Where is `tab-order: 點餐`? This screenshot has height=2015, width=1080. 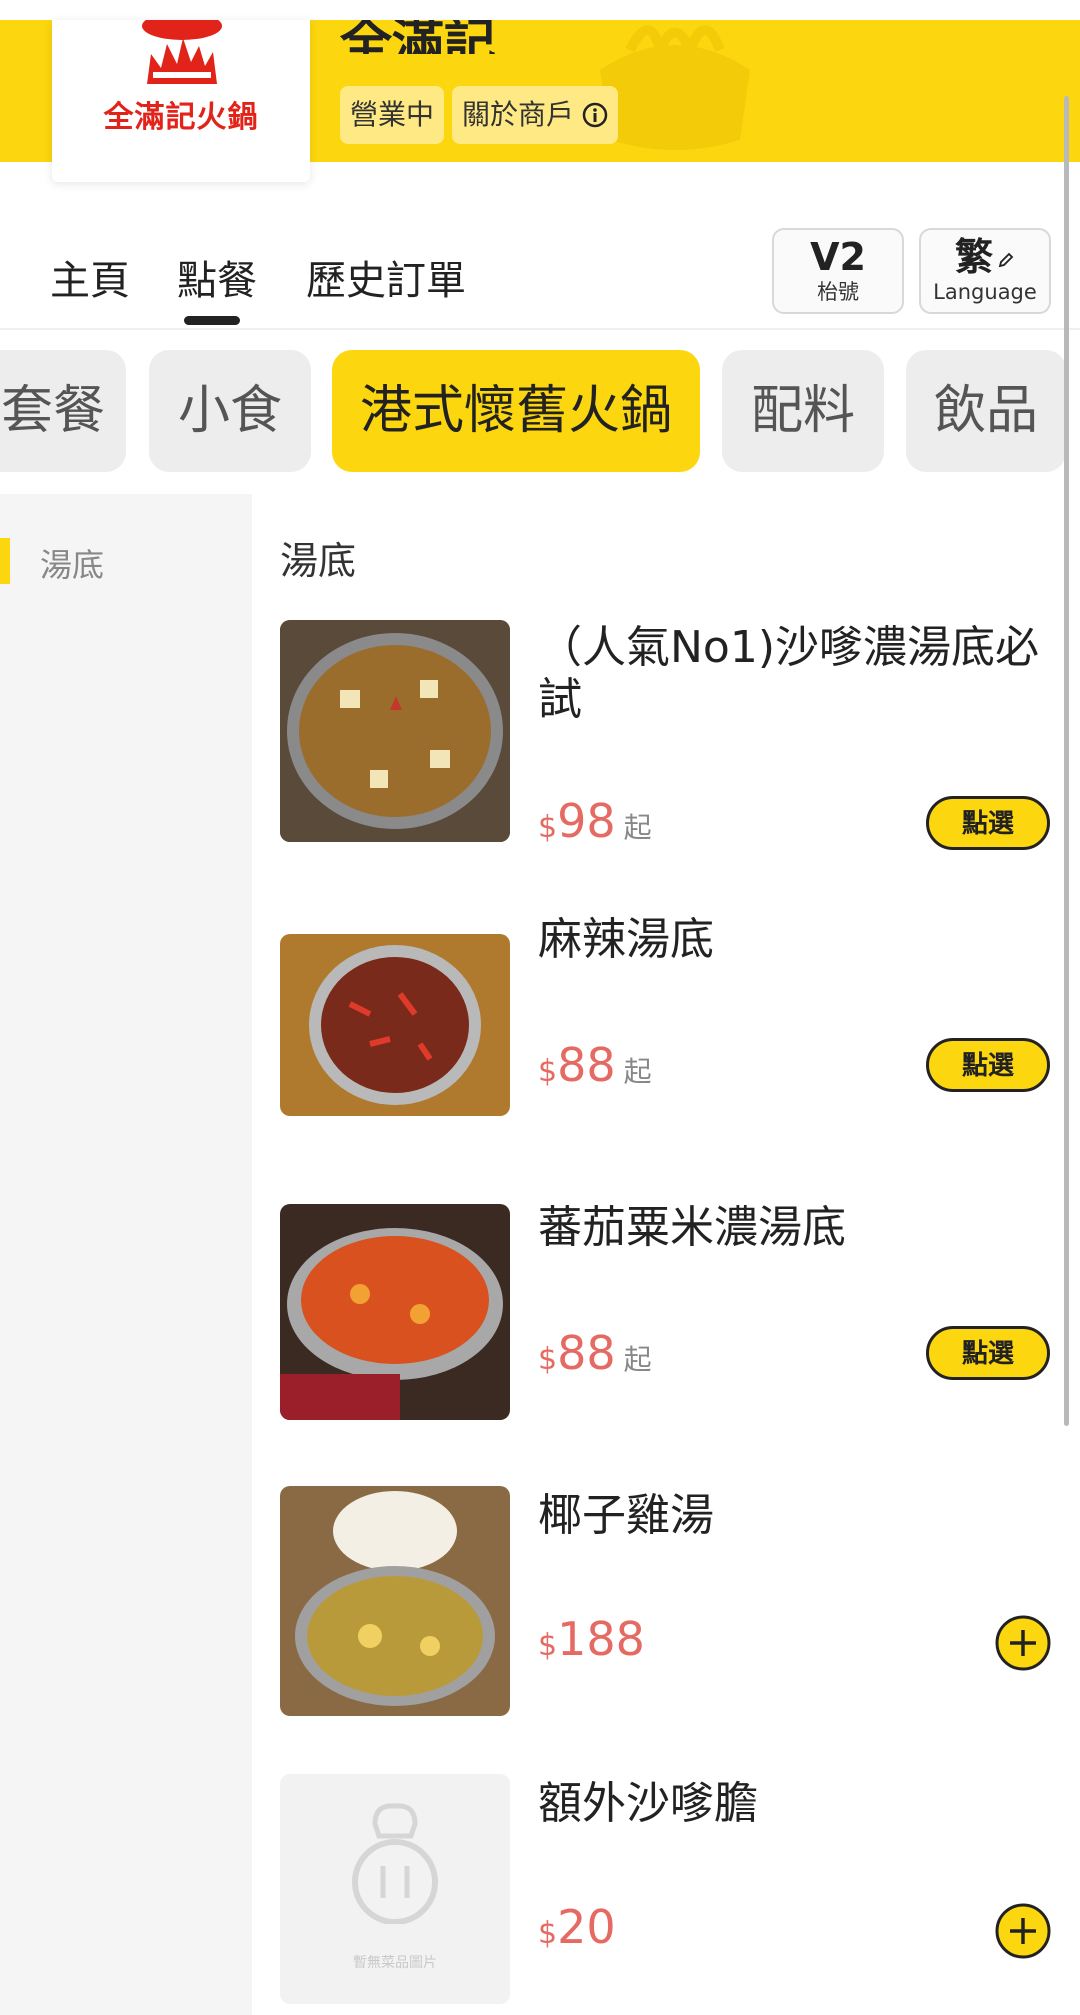 tab-order: 點餐 is located at coordinates (217, 277).